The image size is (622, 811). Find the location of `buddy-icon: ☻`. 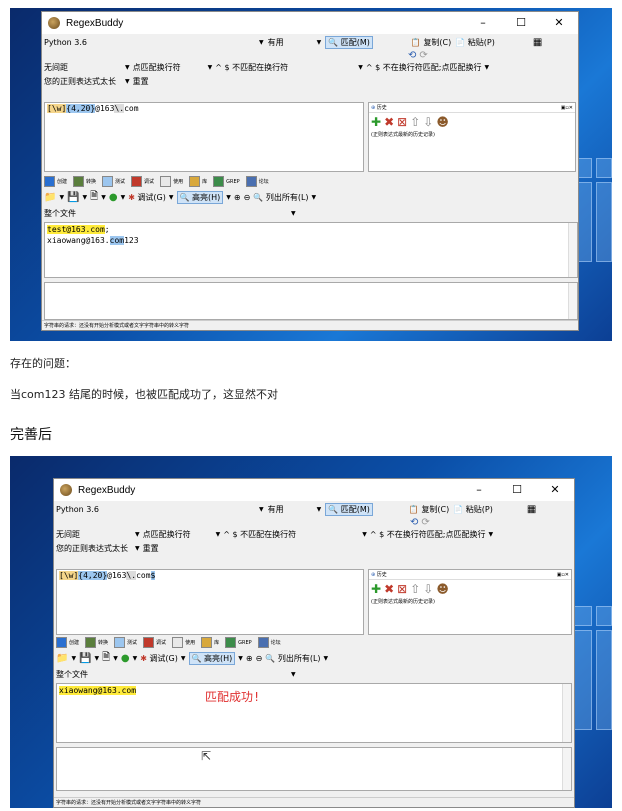

buddy-icon: ☻ is located at coordinates (442, 122).